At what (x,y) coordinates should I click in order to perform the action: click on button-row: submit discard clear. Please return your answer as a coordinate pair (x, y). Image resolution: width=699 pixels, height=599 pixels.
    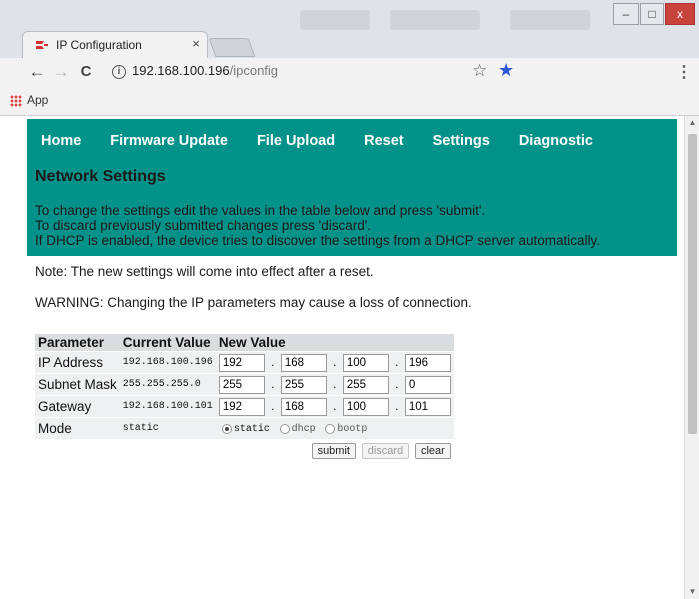
    Looking at the image, I should click on (244, 450).